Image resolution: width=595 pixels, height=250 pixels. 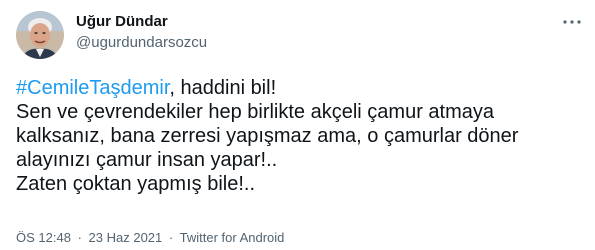 What do you see at coordinates (136, 184) in the screenshot?
I see `tweet-line-5: Zaten çoktan yapmış bile!..` at bounding box center [136, 184].